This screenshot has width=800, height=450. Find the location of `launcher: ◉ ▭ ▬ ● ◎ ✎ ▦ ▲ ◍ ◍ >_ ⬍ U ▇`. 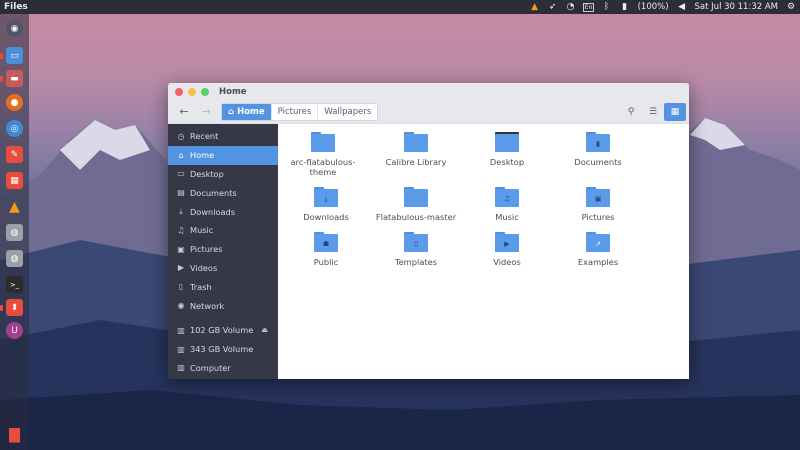

launcher: ◉ ▭ ▬ ● ◎ ✎ ▦ ▲ ◍ ◍ >_ ⬍ U ▇ is located at coordinates (14, 232).